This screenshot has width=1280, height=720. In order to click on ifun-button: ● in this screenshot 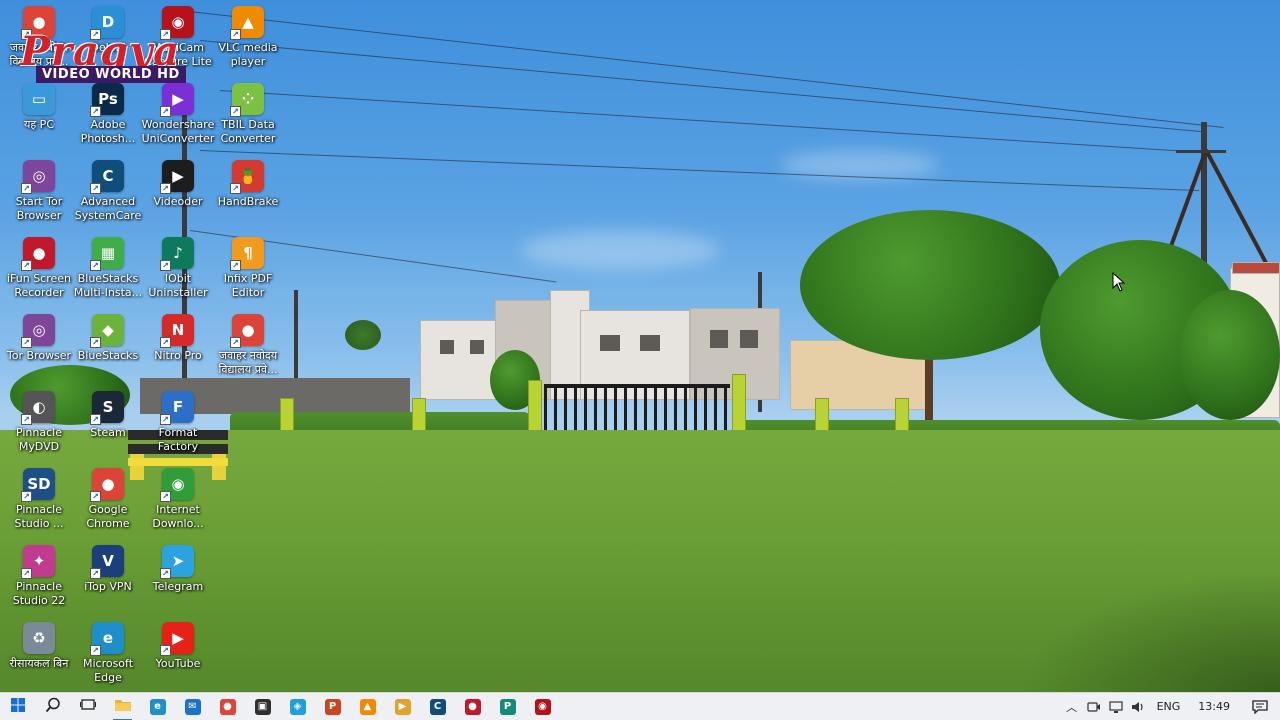, I will do `click(472, 706)`.